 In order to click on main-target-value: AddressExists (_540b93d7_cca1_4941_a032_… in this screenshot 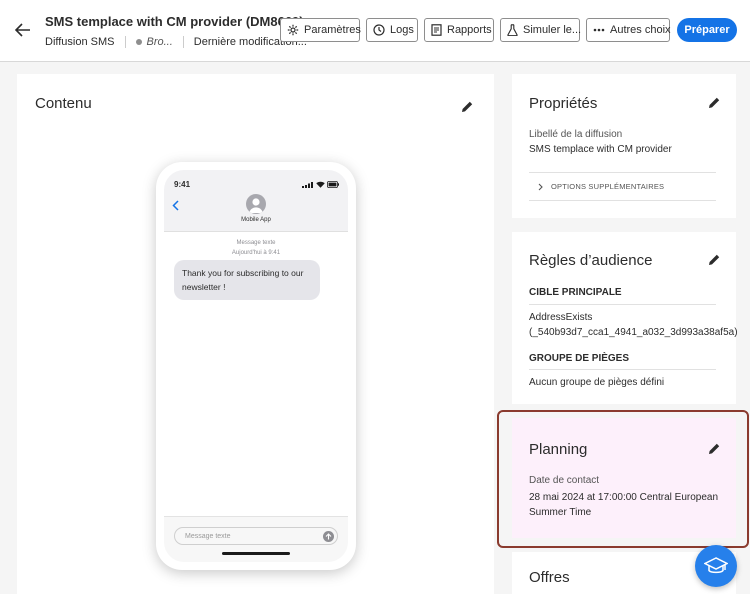, I will do `click(633, 325)`.